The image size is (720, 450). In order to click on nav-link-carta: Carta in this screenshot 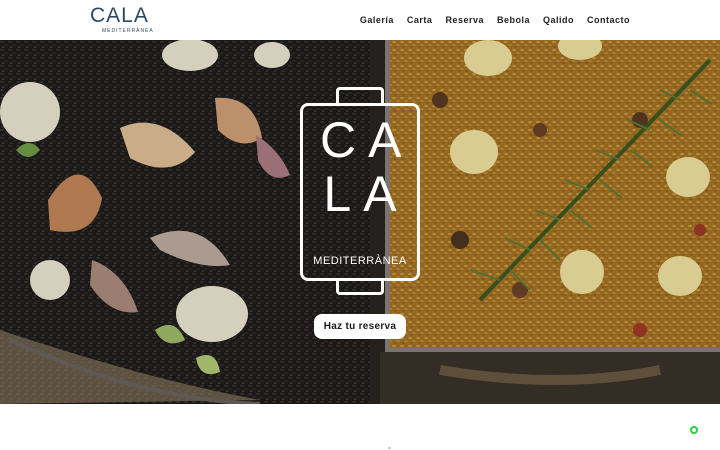, I will do `click(420, 21)`.